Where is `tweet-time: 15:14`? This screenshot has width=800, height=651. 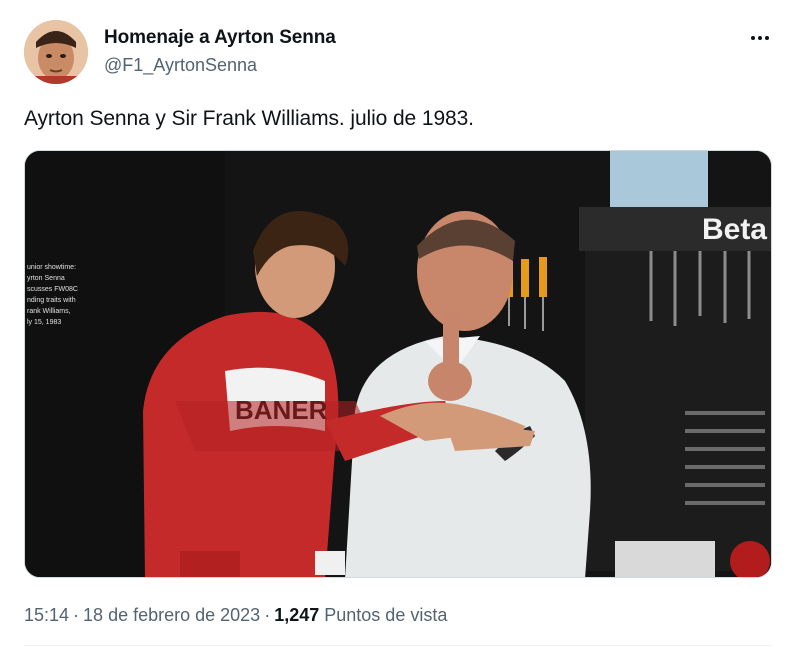
tweet-time: 15:14 is located at coordinates (46, 615).